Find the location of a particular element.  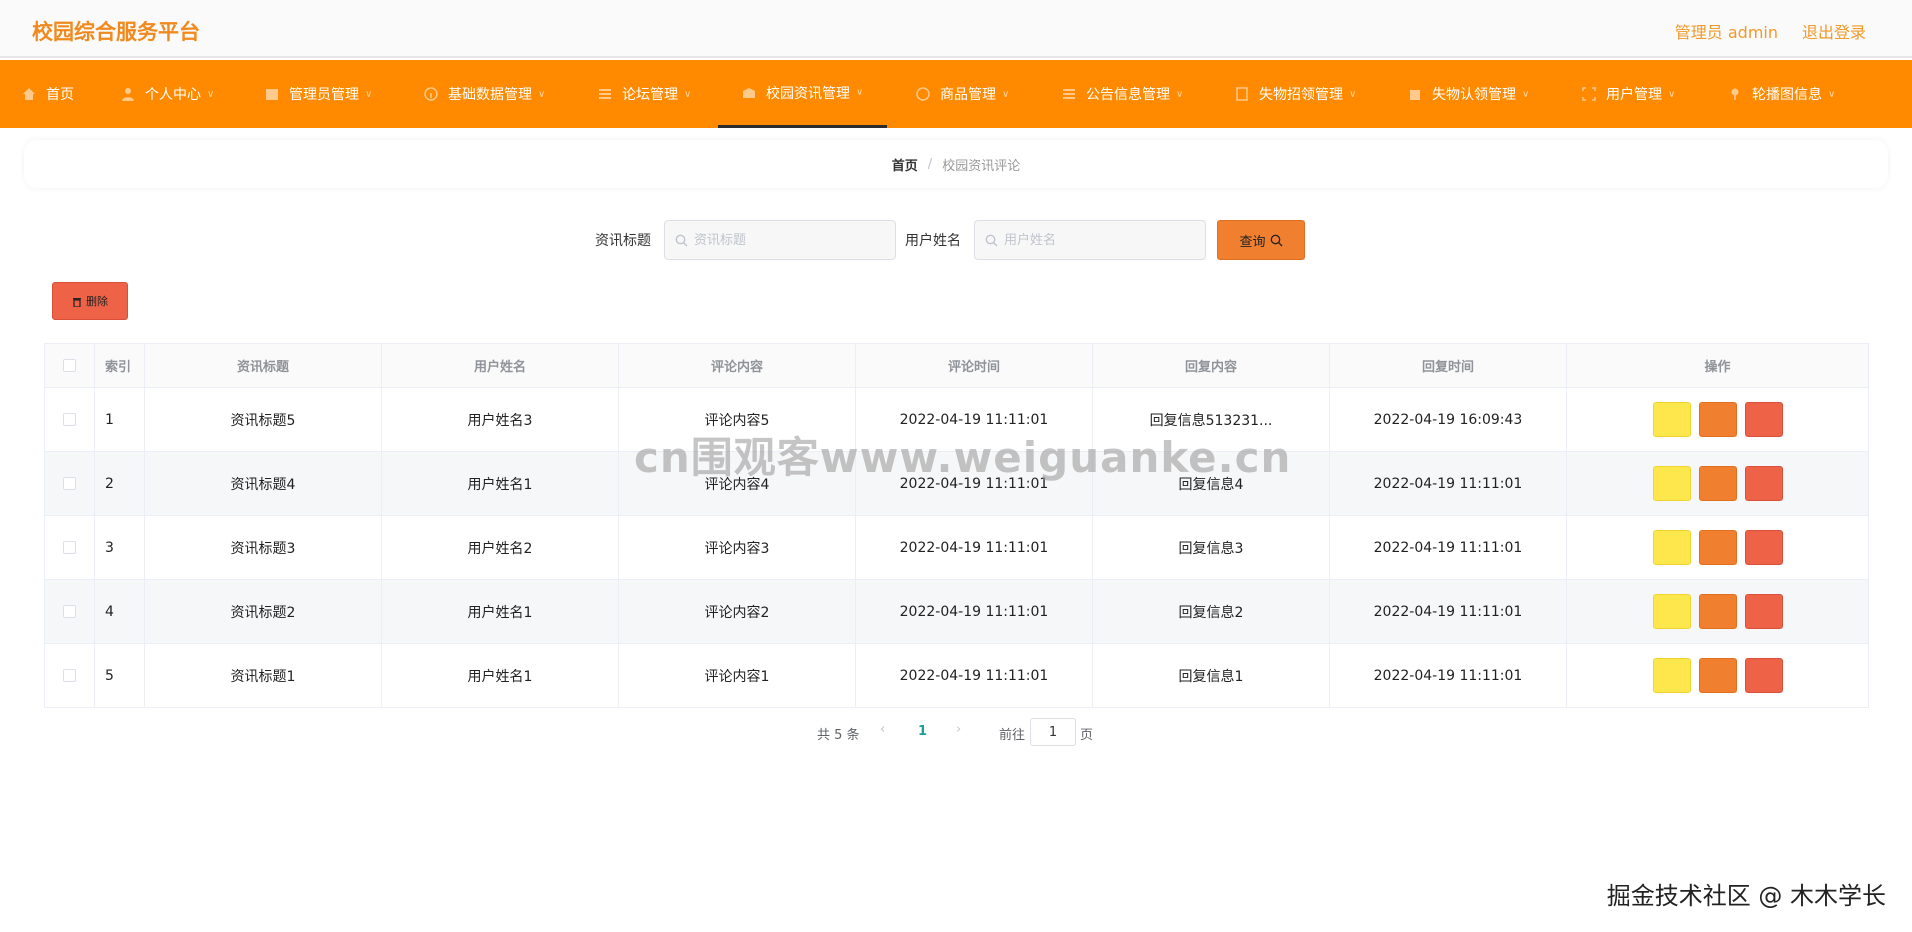

nav-item-goods: 商品管理 ∨ is located at coordinates (962, 94).